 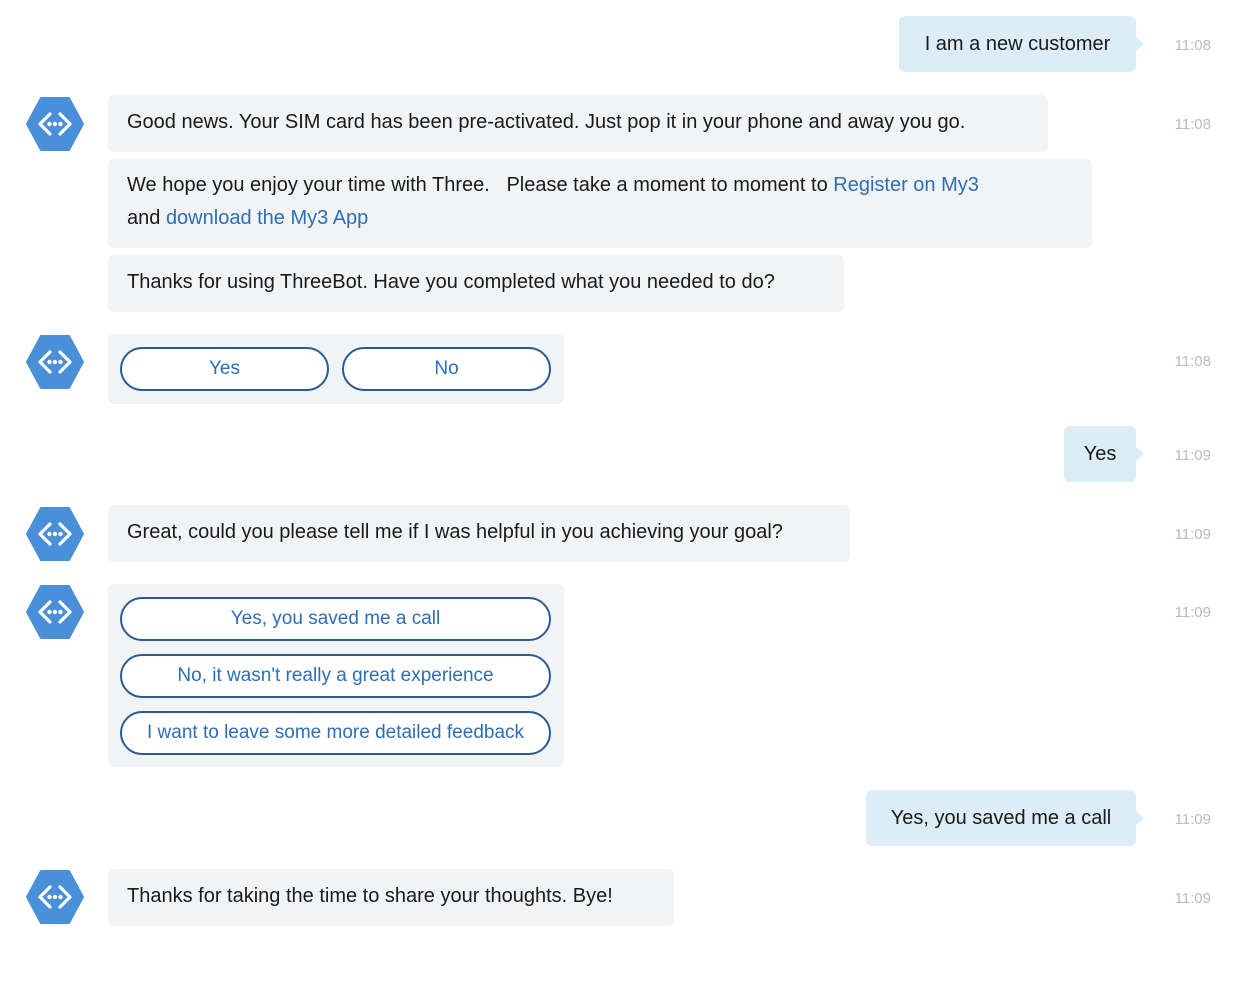 I want to click on message-text: Yes, so click(x=1100, y=453).